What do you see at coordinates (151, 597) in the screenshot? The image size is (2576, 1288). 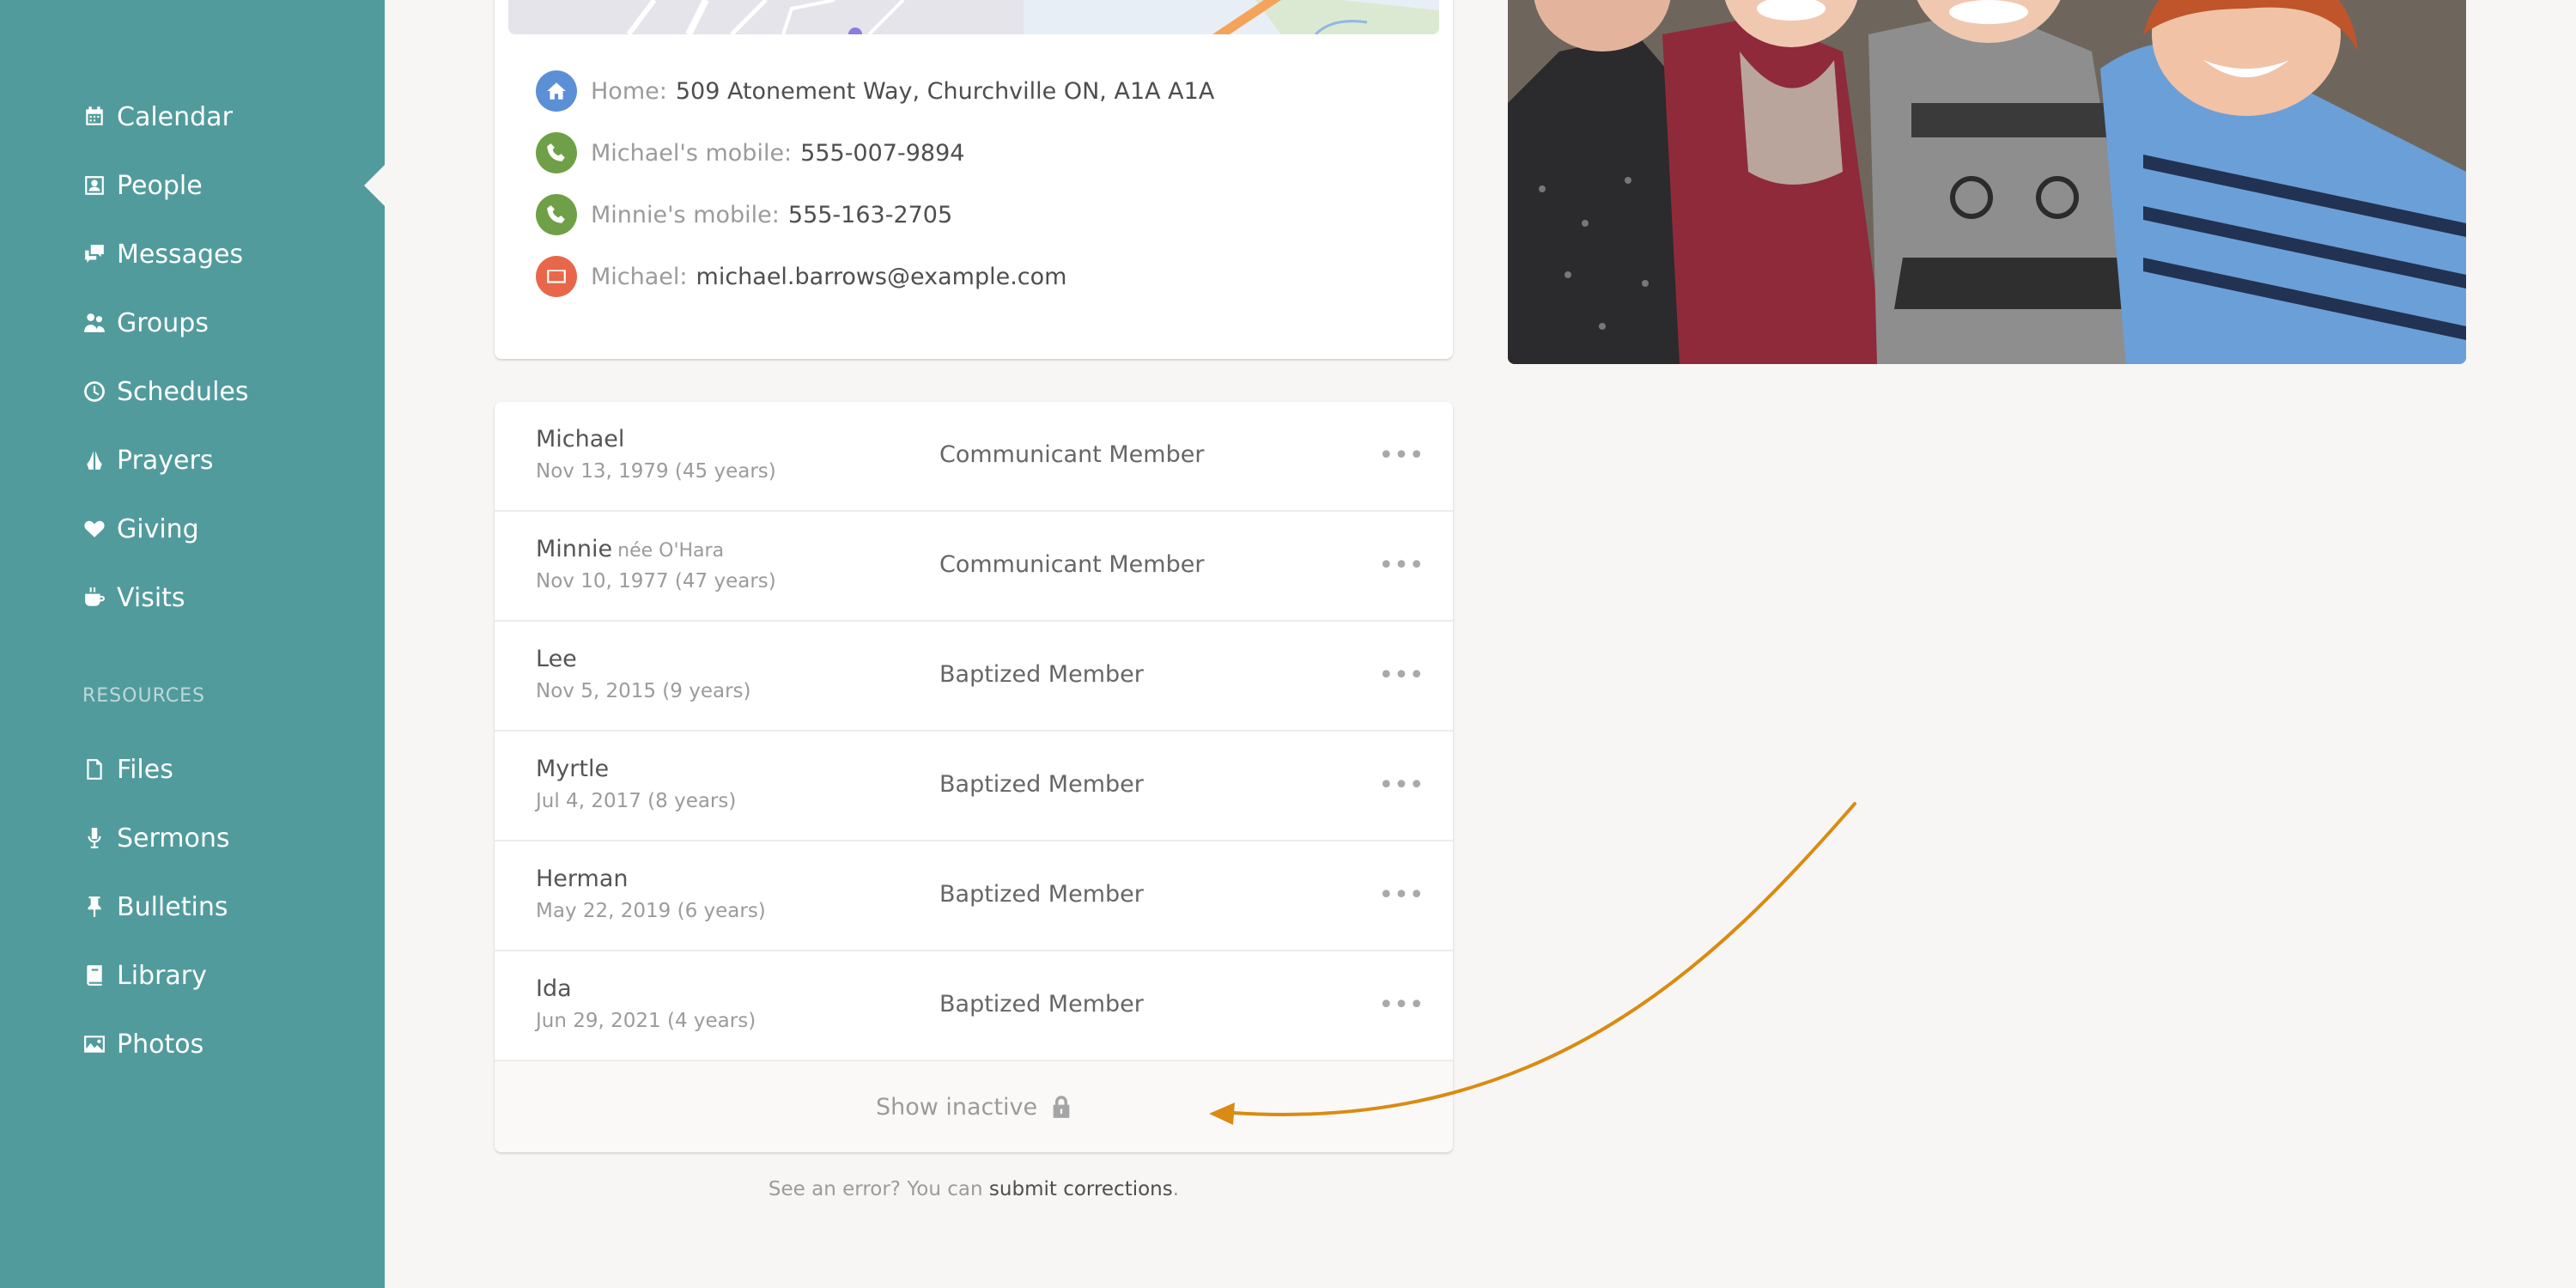 I see `sidebar-item-label: Visits` at bounding box center [151, 597].